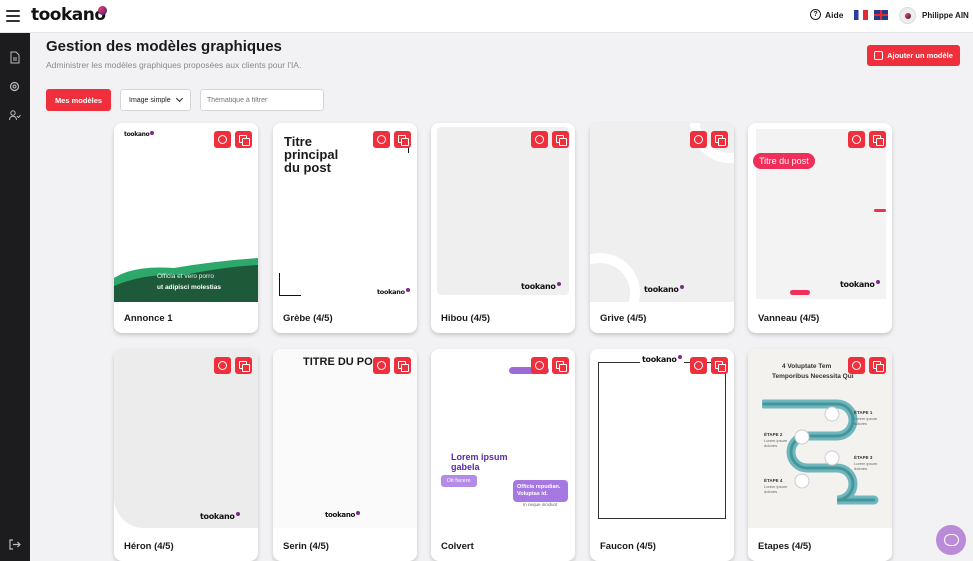 Image resolution: width=973 pixels, height=561 pixels. What do you see at coordinates (14, 86) in the screenshot?
I see `gear-icon` at bounding box center [14, 86].